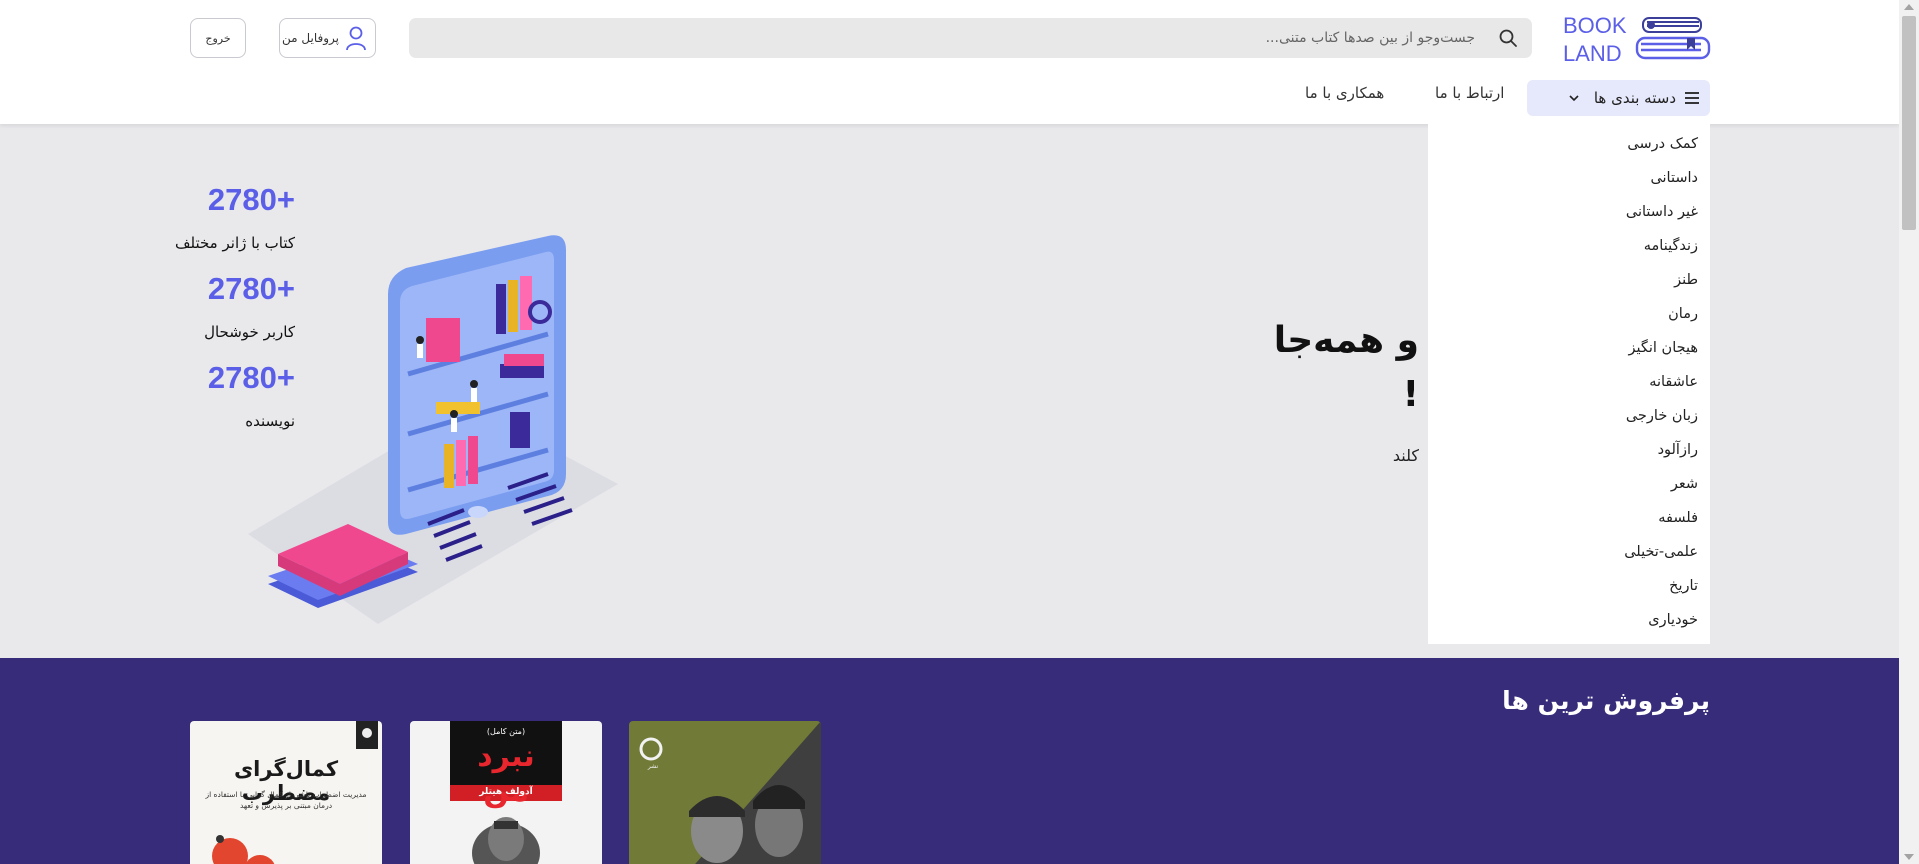  What do you see at coordinates (1634, 98) in the screenshot?
I see `categories-label: دسته بندی ها` at bounding box center [1634, 98].